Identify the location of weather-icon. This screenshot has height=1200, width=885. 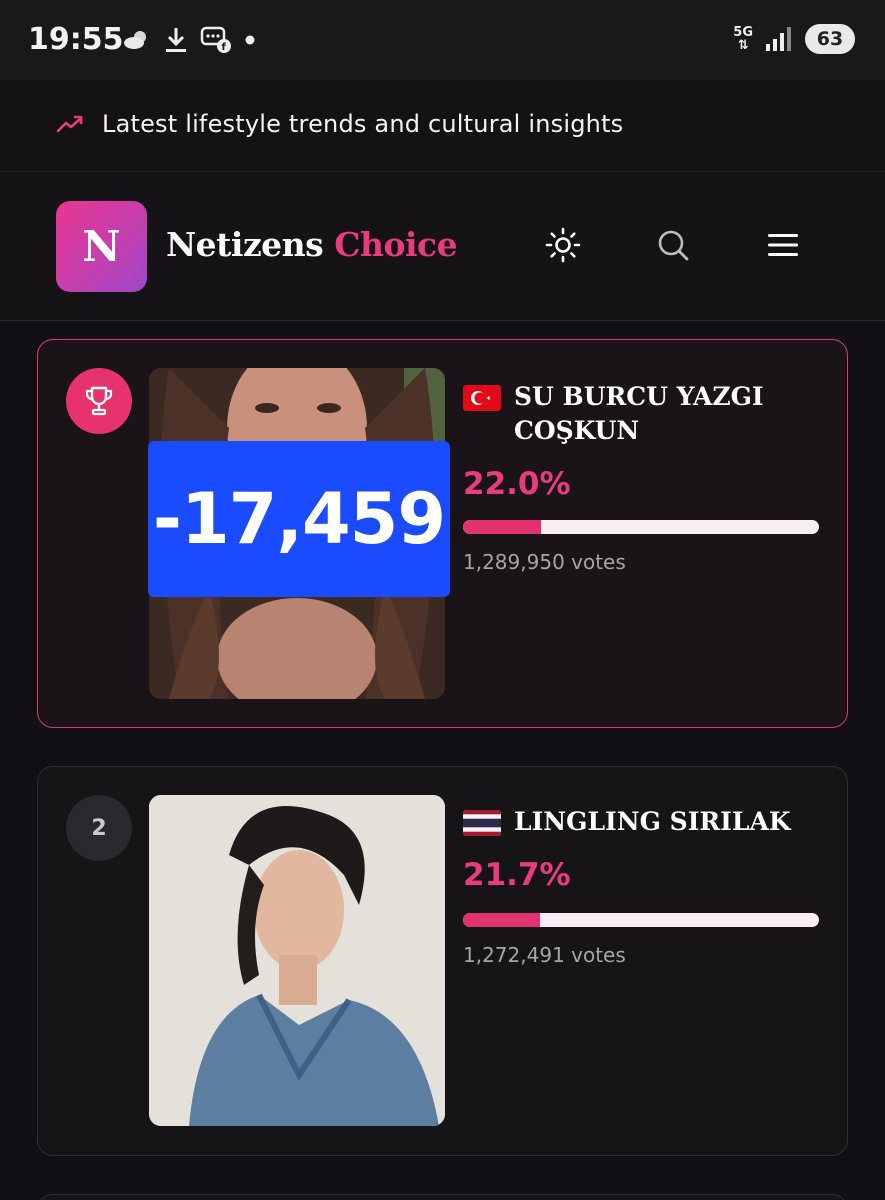
(135, 40).